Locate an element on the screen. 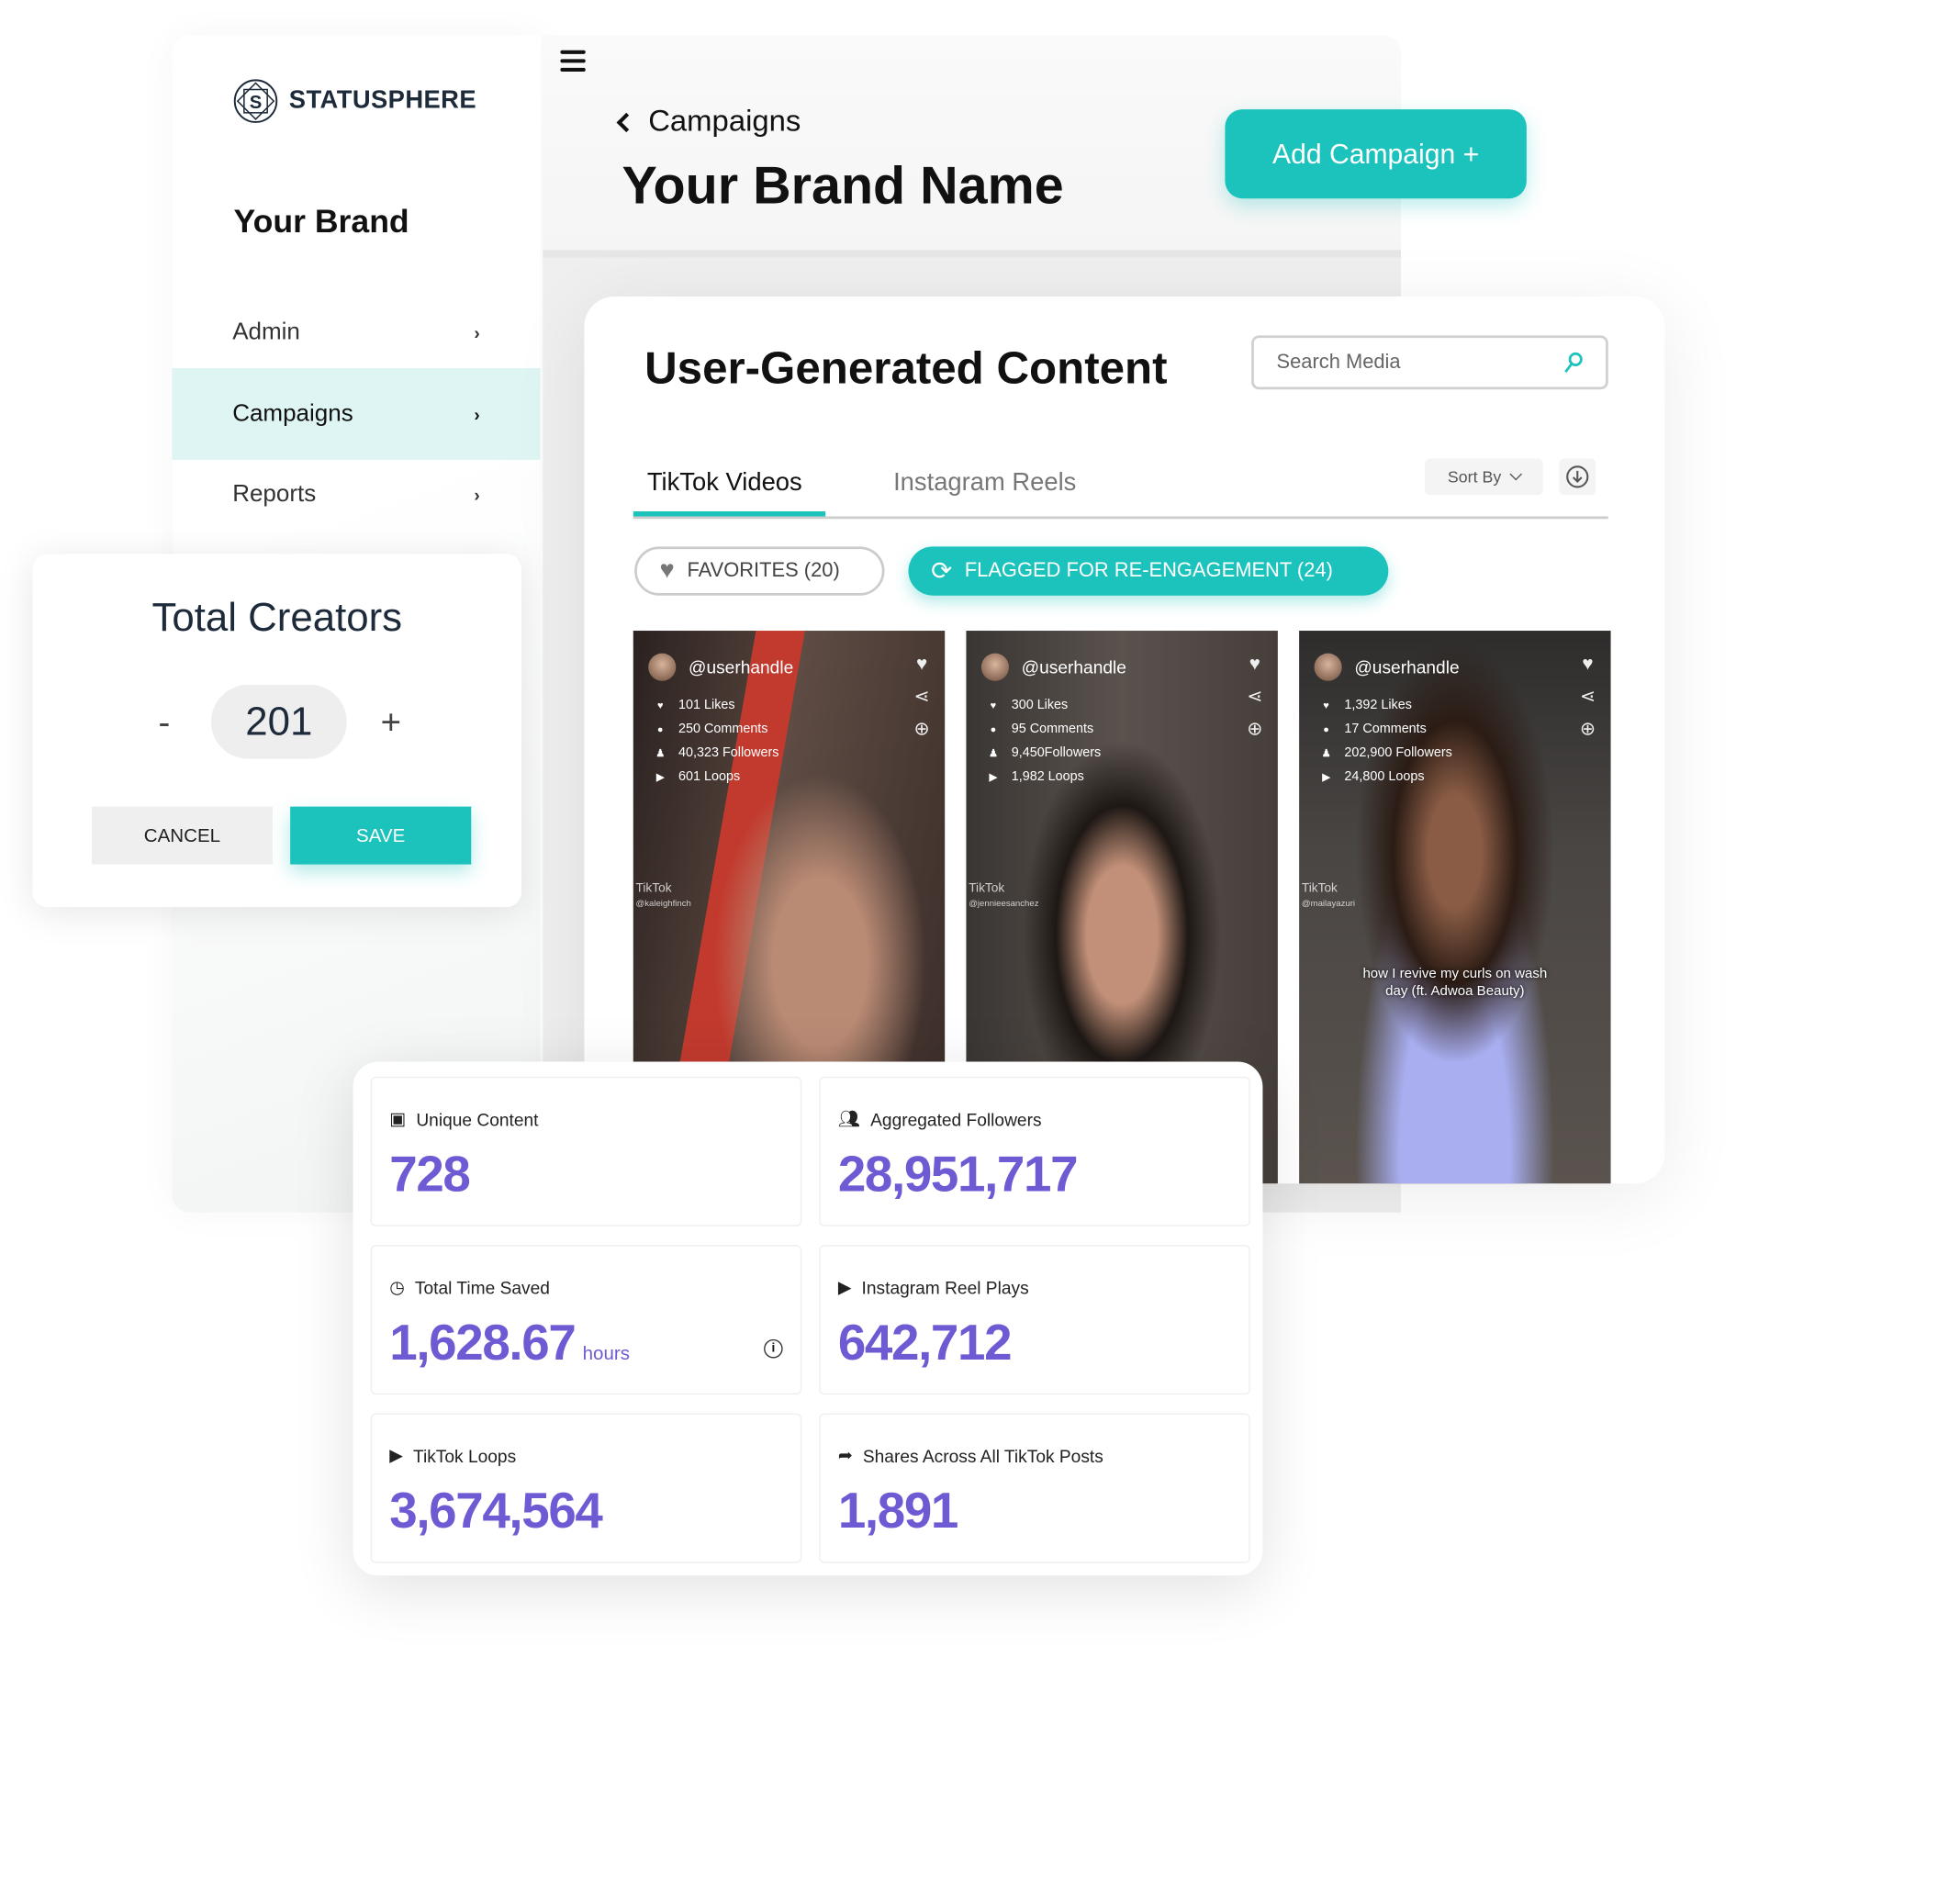 This screenshot has height=1881, width=1960. sort-label: Sort By is located at coordinates (1474, 477).